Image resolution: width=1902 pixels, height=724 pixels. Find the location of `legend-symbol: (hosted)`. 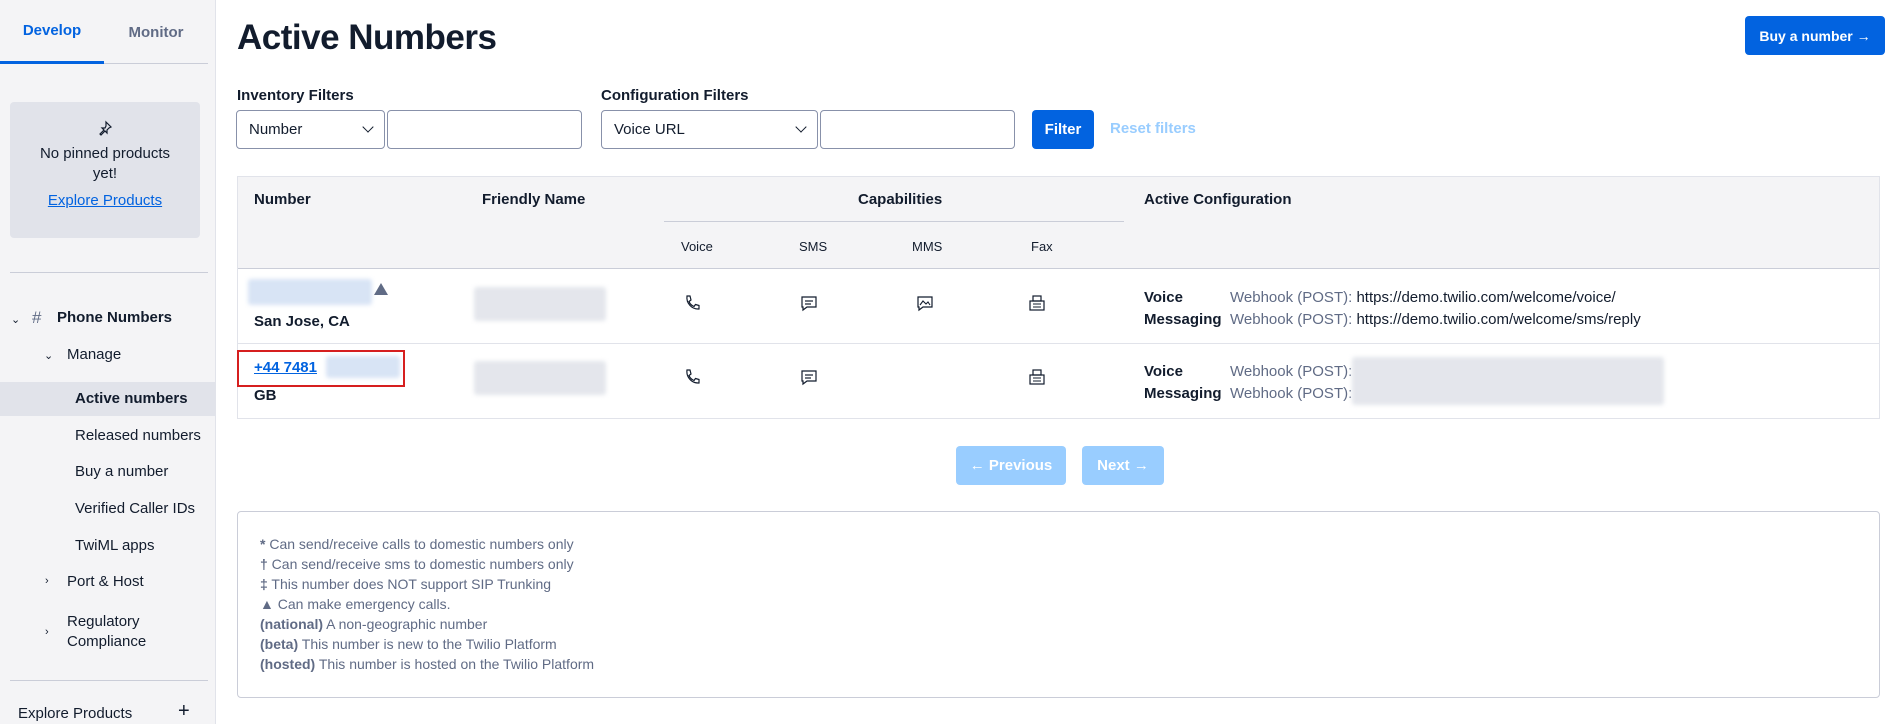

legend-symbol: (hosted) is located at coordinates (288, 664).